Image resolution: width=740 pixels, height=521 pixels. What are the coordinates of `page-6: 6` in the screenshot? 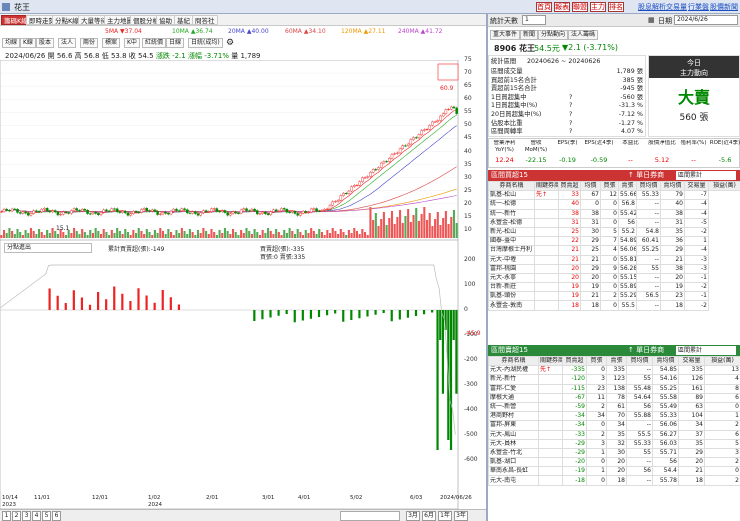 It's located at (56, 516).